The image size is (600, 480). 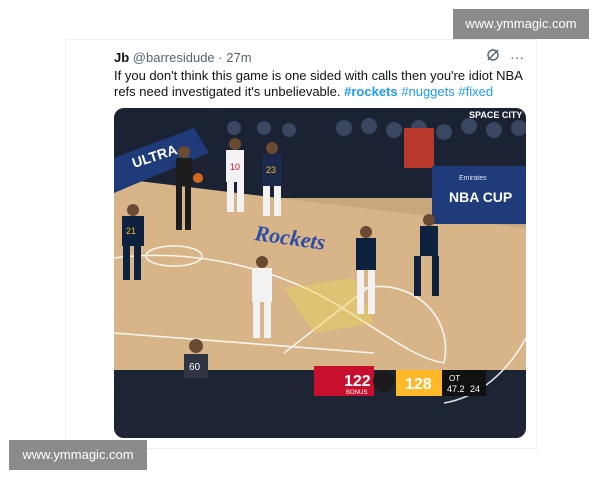 I want to click on hashtag-fixed: #fixed, so click(x=475, y=91).